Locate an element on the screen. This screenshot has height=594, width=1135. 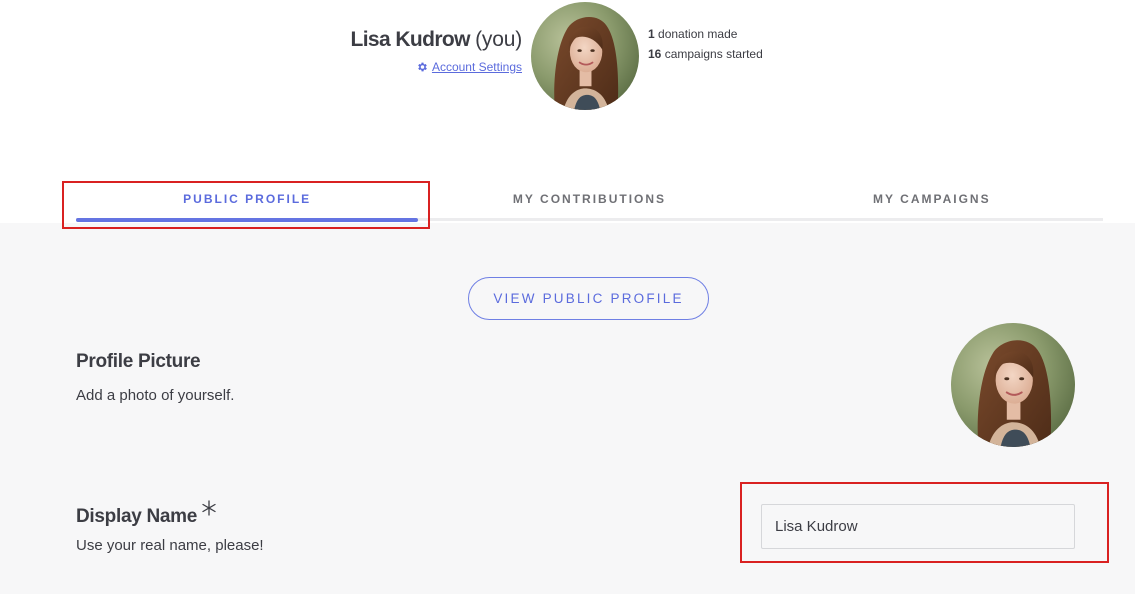
profile-picture-avatar is located at coordinates (1013, 385).